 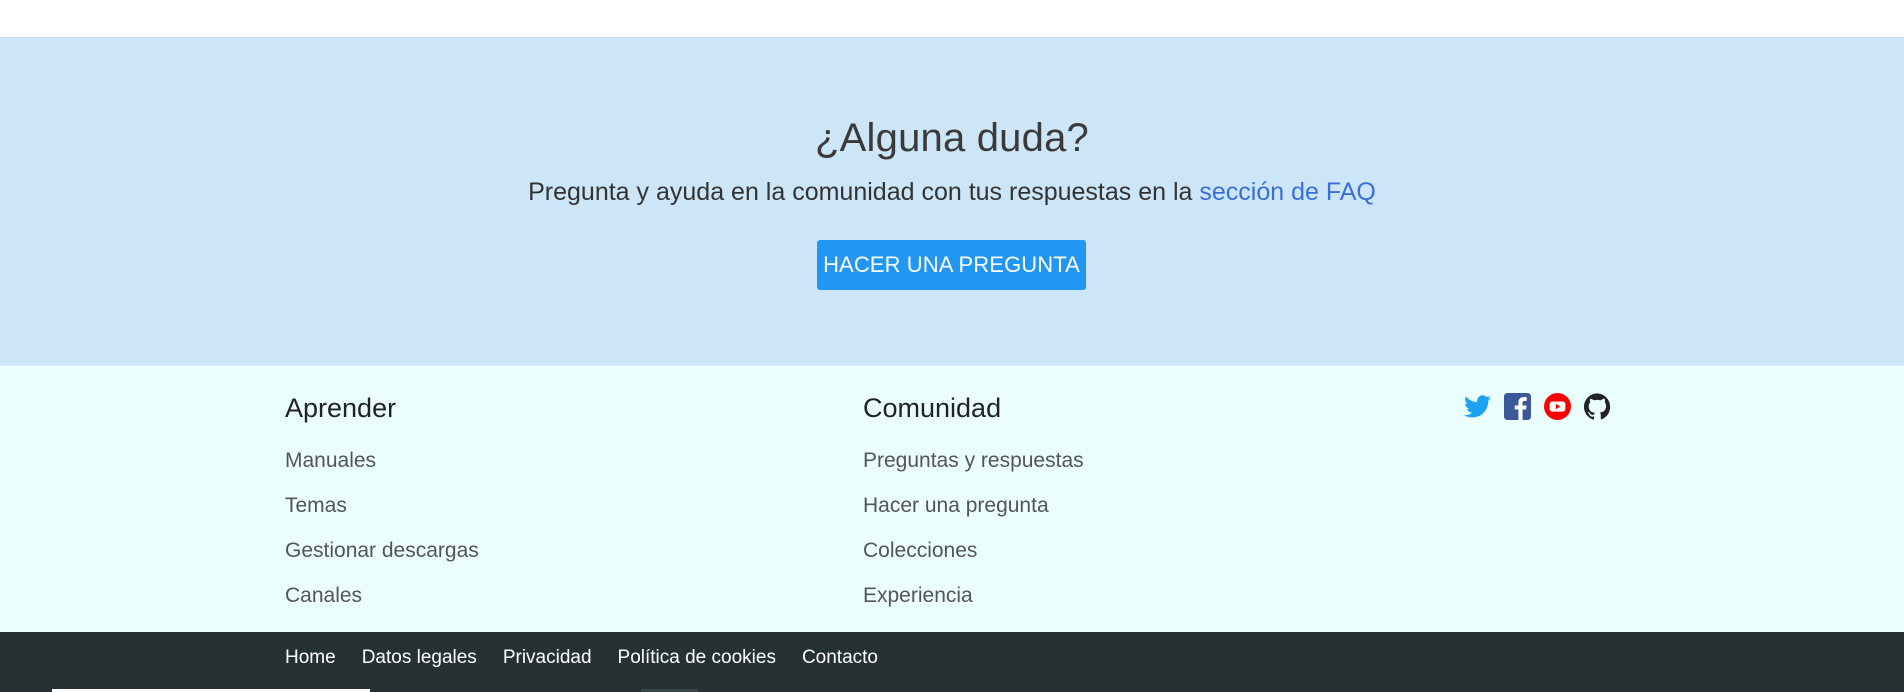 What do you see at coordinates (382, 595) in the screenshot?
I see `footer-link-canales: Canales` at bounding box center [382, 595].